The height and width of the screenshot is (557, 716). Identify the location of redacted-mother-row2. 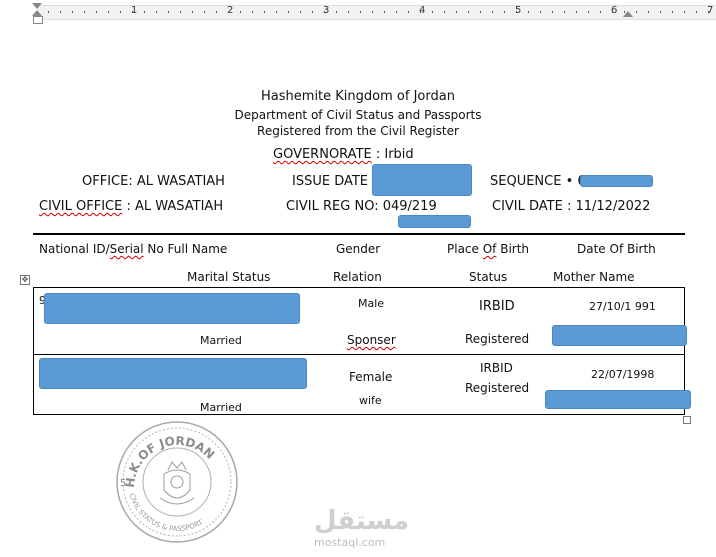
(618, 399).